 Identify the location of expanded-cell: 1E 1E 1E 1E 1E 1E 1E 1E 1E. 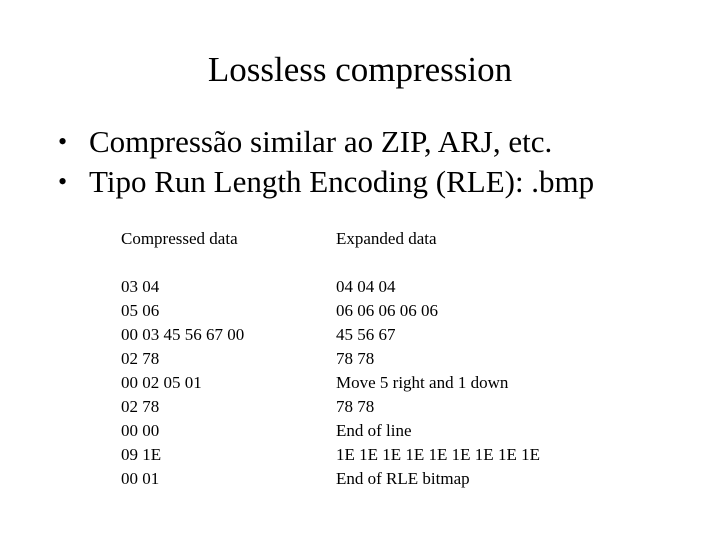
(438, 454).